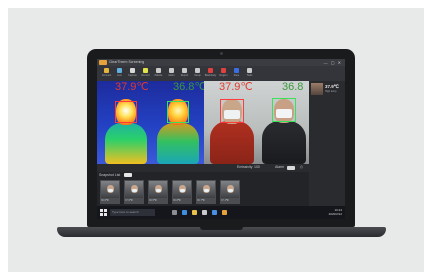 The width and height of the screenshot is (432, 280). I want to click on toolbar-button-record: Record, so click(145, 73).